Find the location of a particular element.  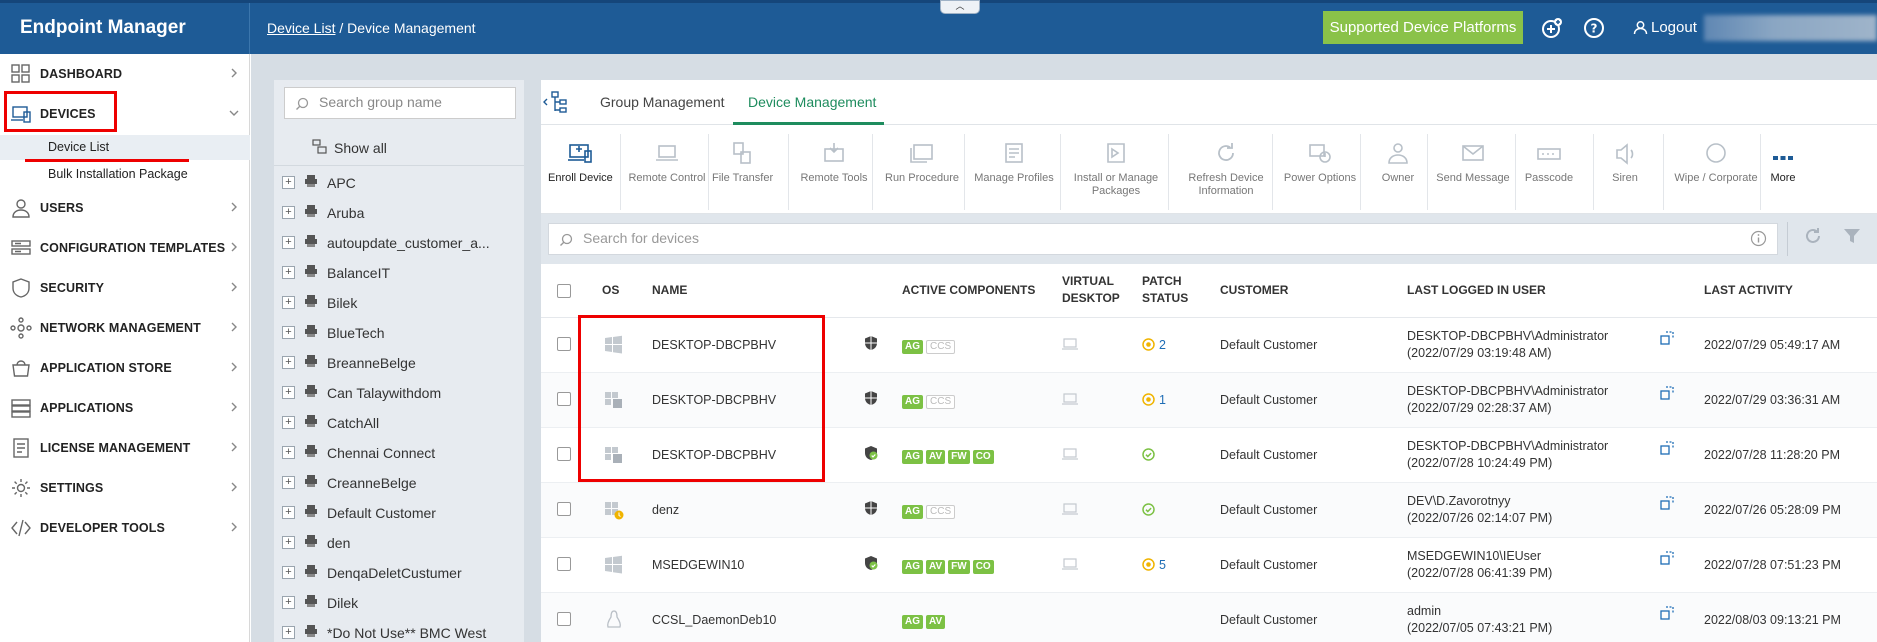

column-header-patch-status: PATCH STATUS is located at coordinates (1165, 290).